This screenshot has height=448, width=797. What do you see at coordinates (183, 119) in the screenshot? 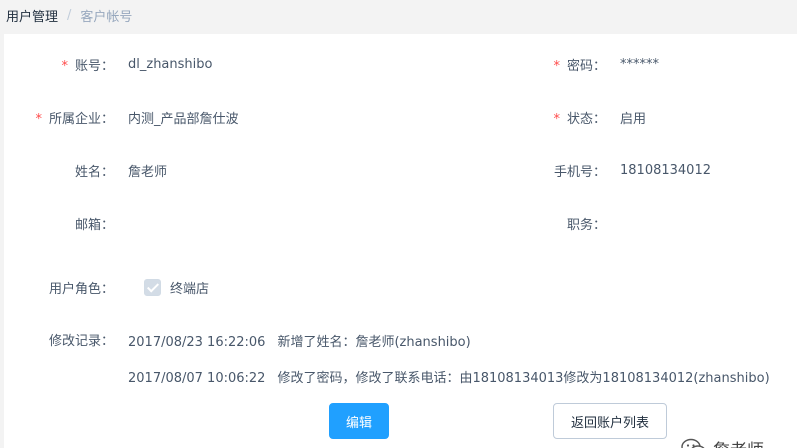
I see `company-value: 内测_产品部詹仕波` at bounding box center [183, 119].